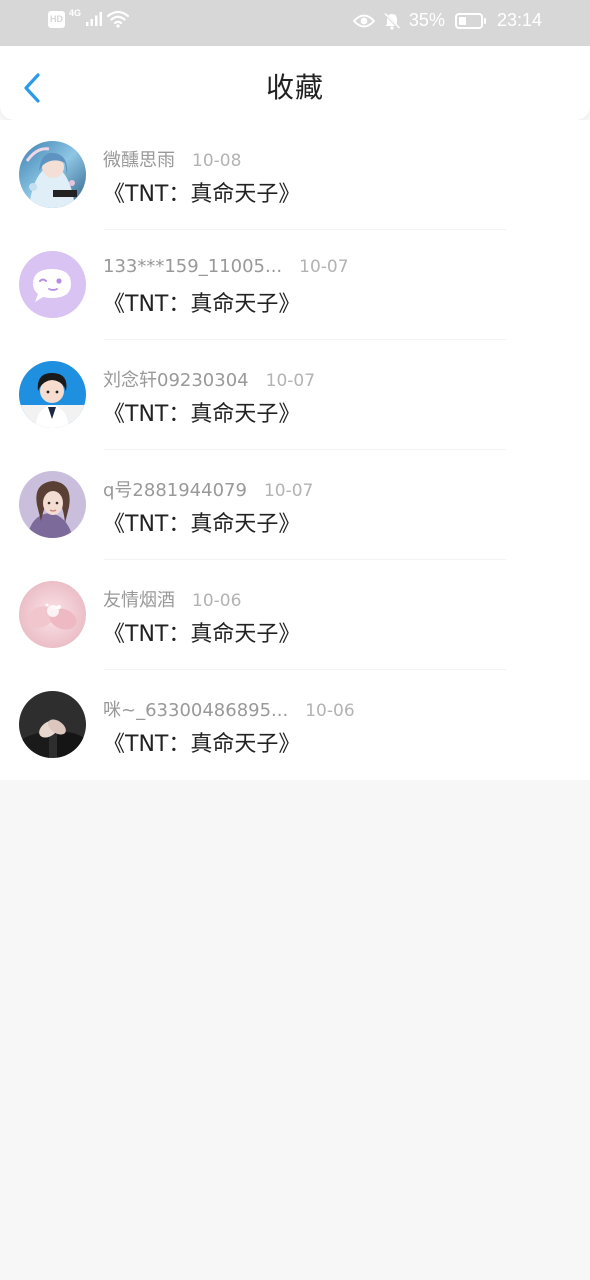  Describe the element at coordinates (176, 380) in the screenshot. I see `username: 刘念轩09230304` at that location.